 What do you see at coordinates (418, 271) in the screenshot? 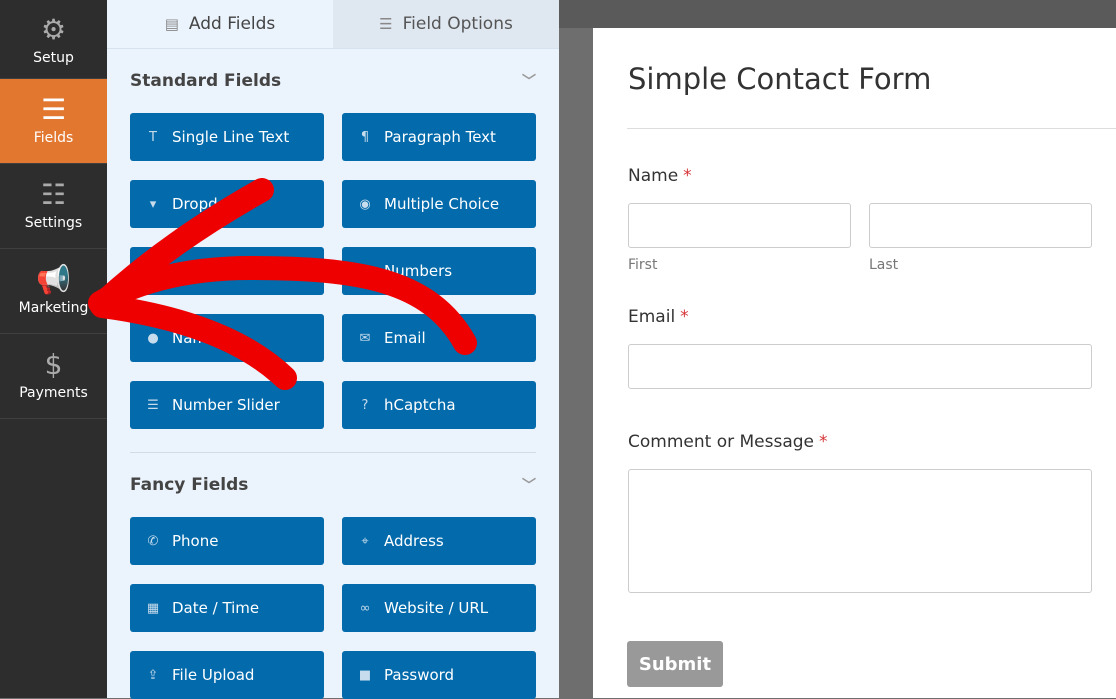
I see `field-label: Numbers` at bounding box center [418, 271].